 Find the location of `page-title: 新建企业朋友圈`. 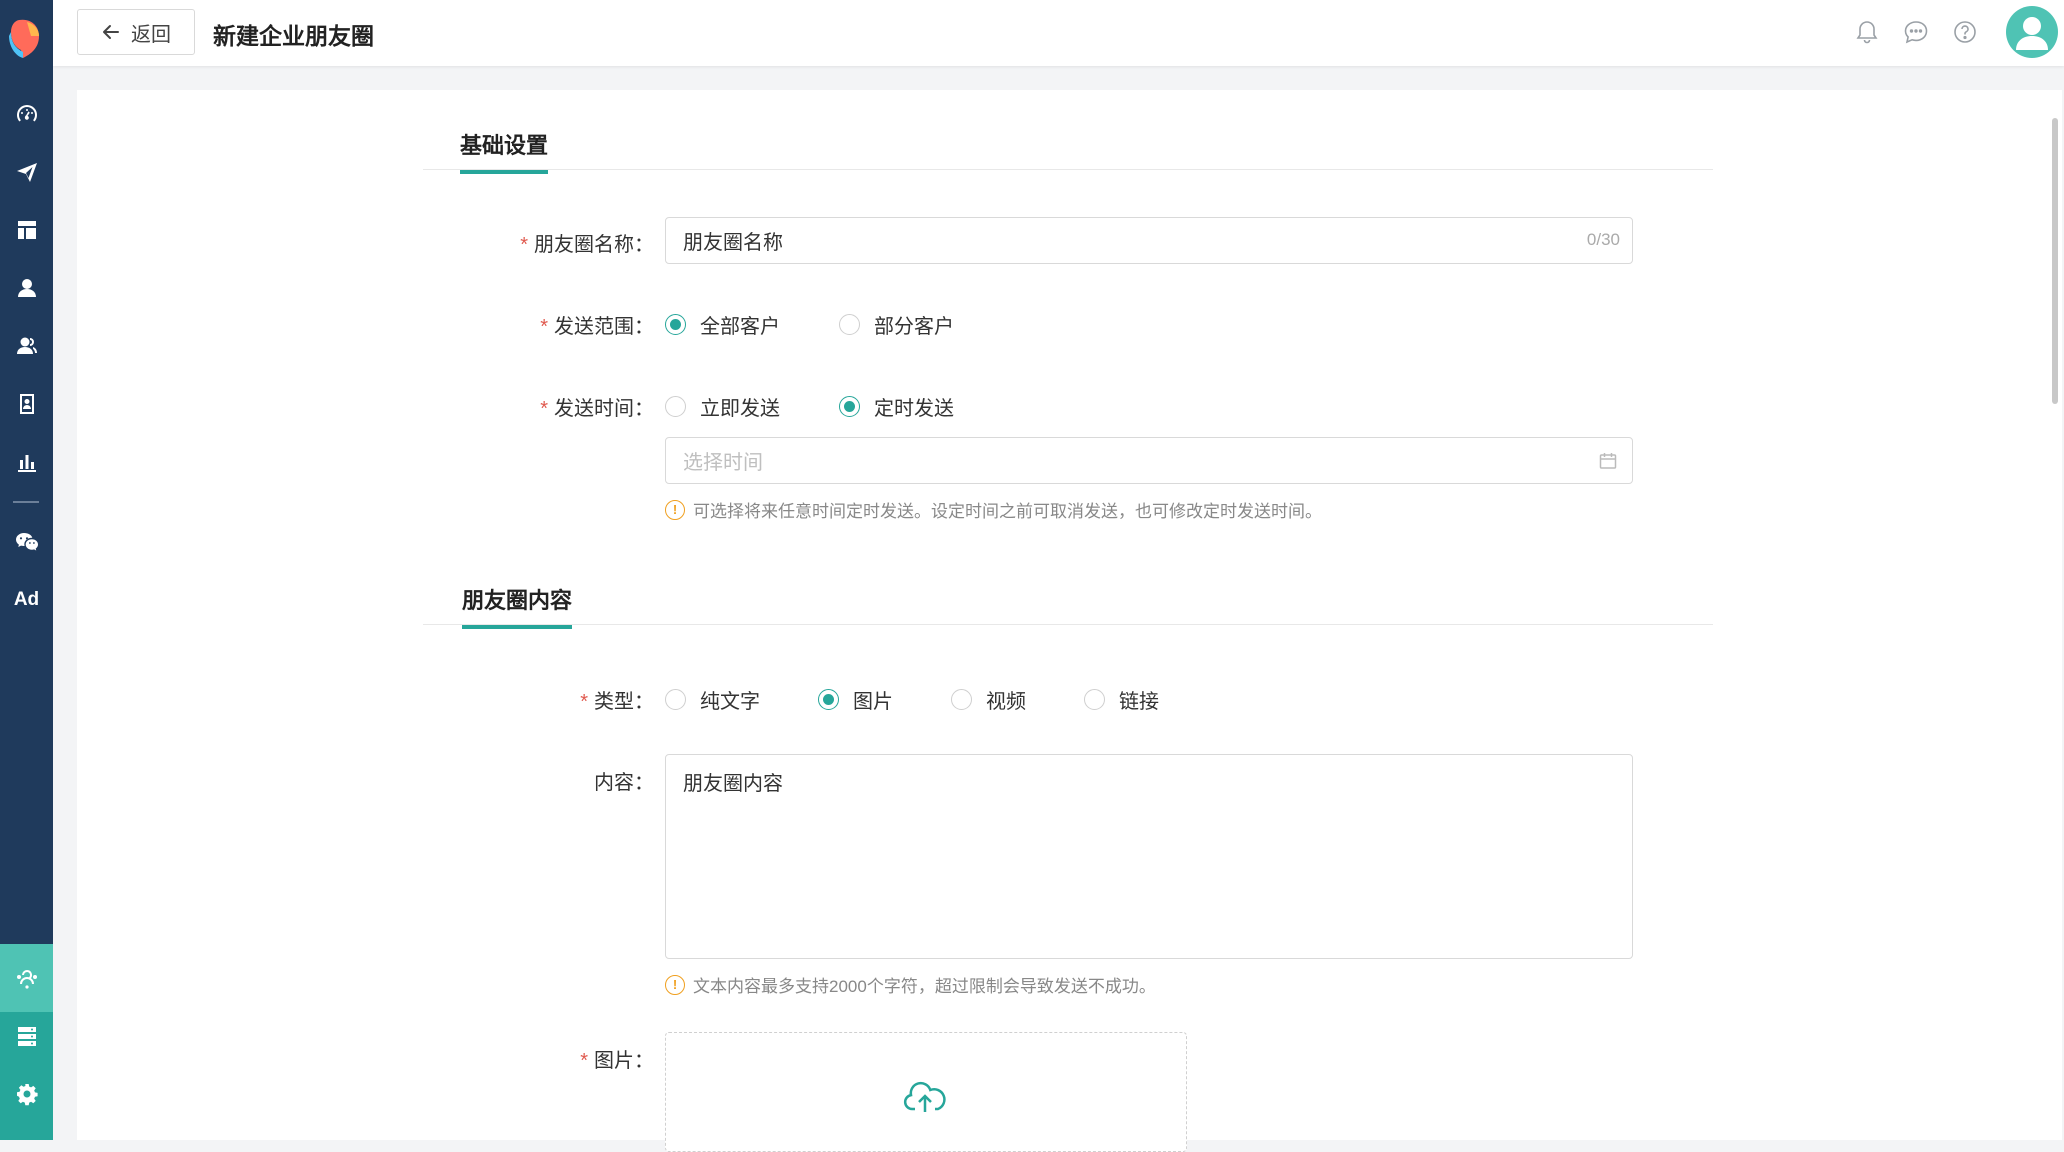

page-title: 新建企业朋友圈 is located at coordinates (293, 36).